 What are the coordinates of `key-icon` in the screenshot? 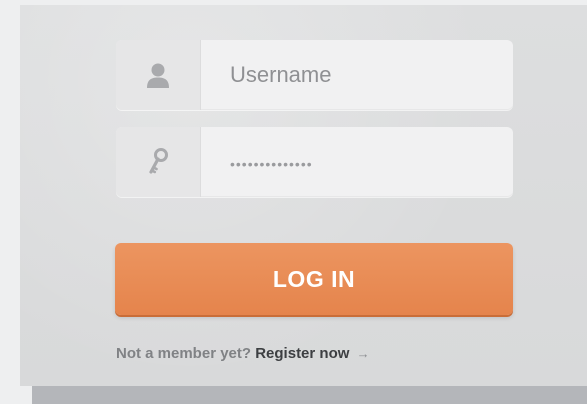 It's located at (158, 162).